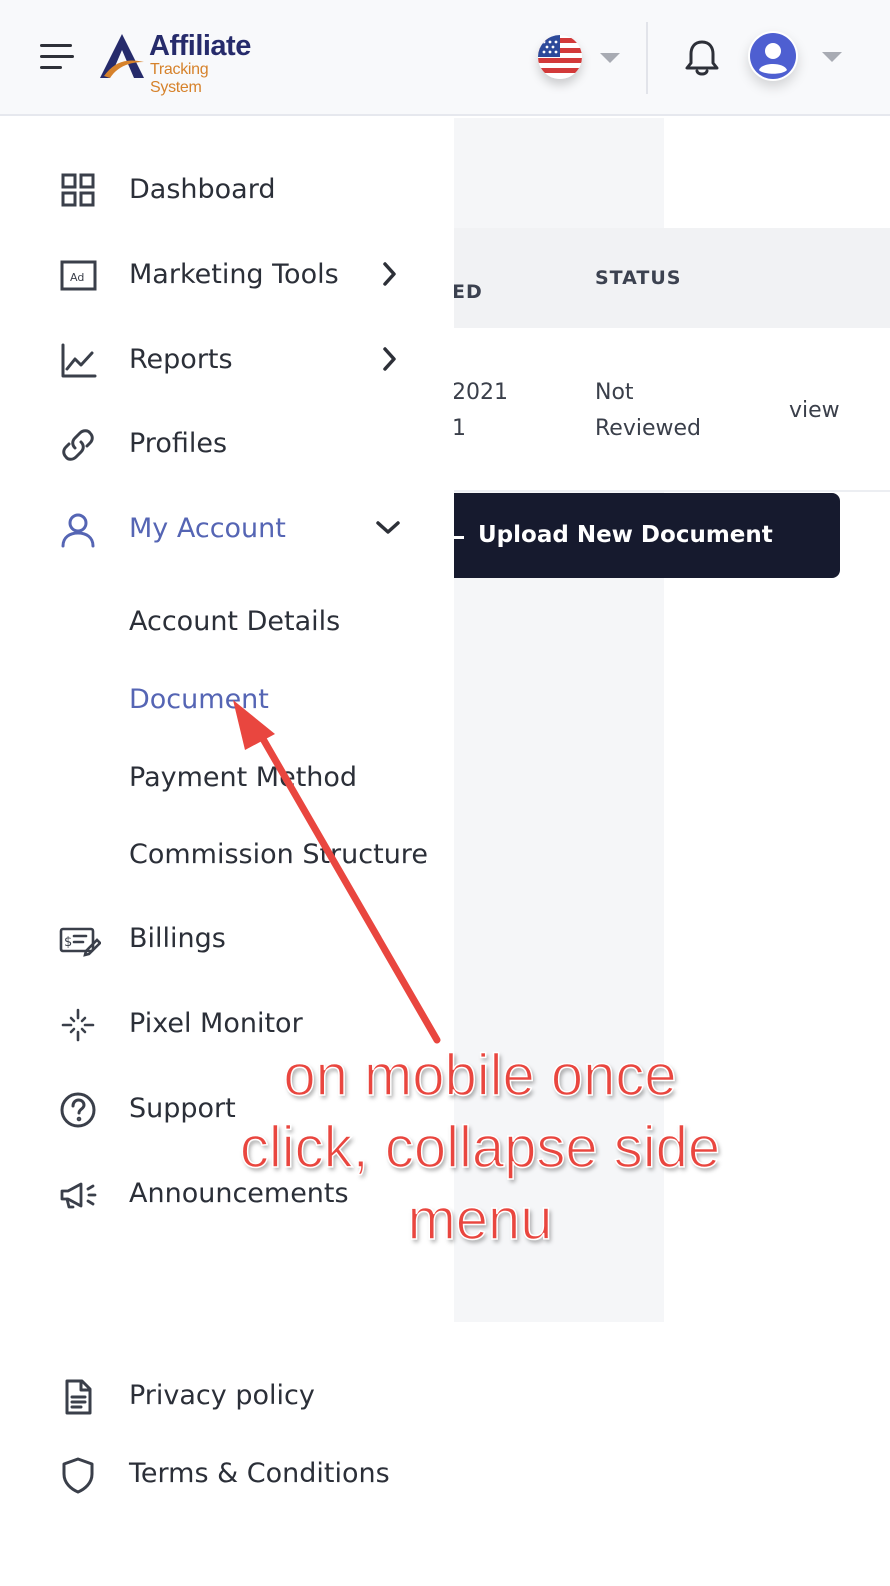 The width and height of the screenshot is (890, 1586). Describe the element at coordinates (200, 46) in the screenshot. I see `logo-title: Affiliate` at that location.